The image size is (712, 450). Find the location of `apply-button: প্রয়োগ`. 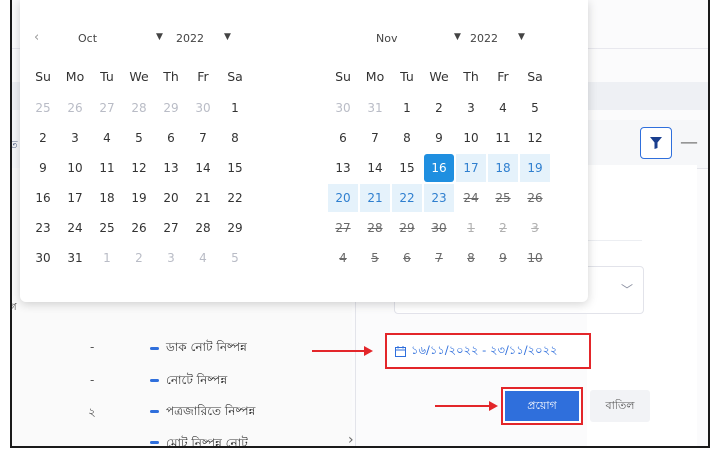

apply-button: প্রয়োগ is located at coordinates (542, 406).